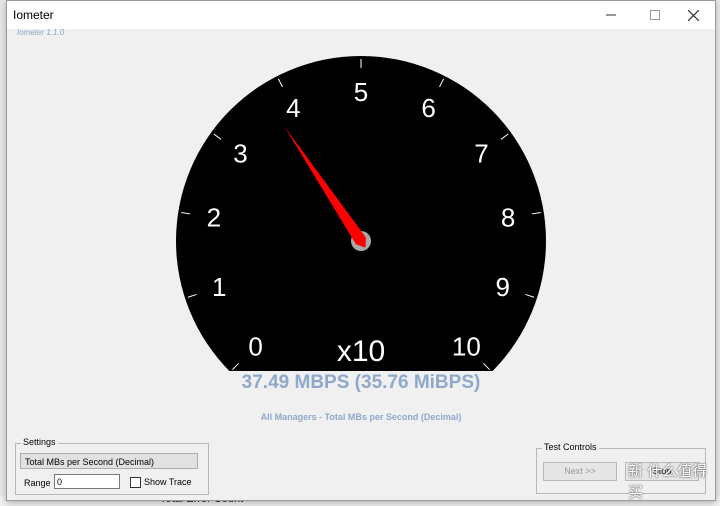 The height and width of the screenshot is (506, 720). Describe the element at coordinates (33, 15) in the screenshot. I see `window-title: Iometer` at that location.